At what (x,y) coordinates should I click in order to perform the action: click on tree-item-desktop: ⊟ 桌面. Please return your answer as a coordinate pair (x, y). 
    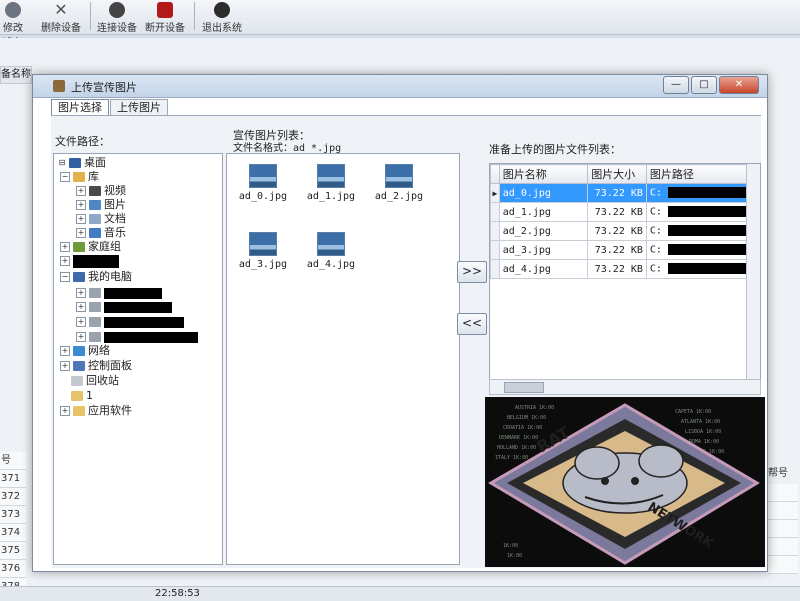
    Looking at the image, I should click on (82, 163).